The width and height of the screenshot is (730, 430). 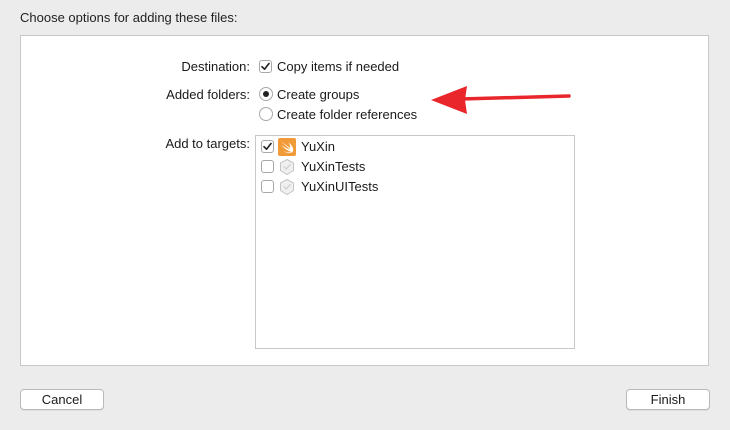 I want to click on destination-label: Destination:, so click(x=215, y=66).